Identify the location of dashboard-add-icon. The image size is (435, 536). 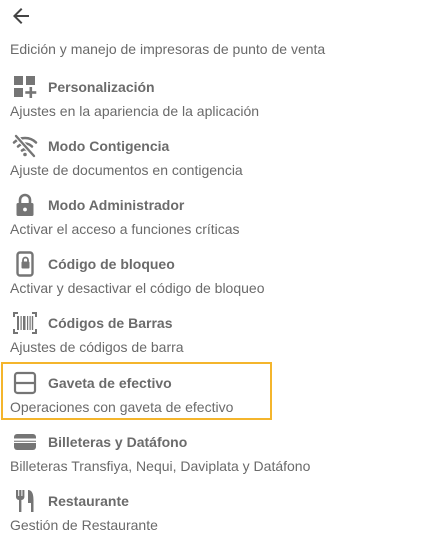
(25, 87).